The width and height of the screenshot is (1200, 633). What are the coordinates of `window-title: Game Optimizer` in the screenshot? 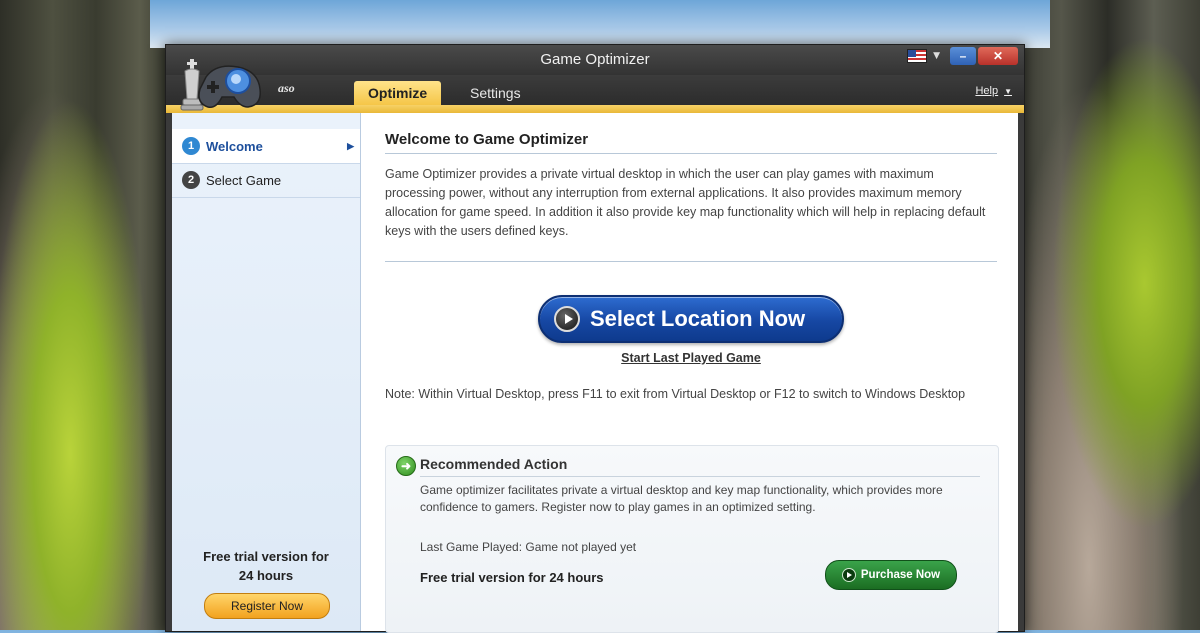 It's located at (595, 59).